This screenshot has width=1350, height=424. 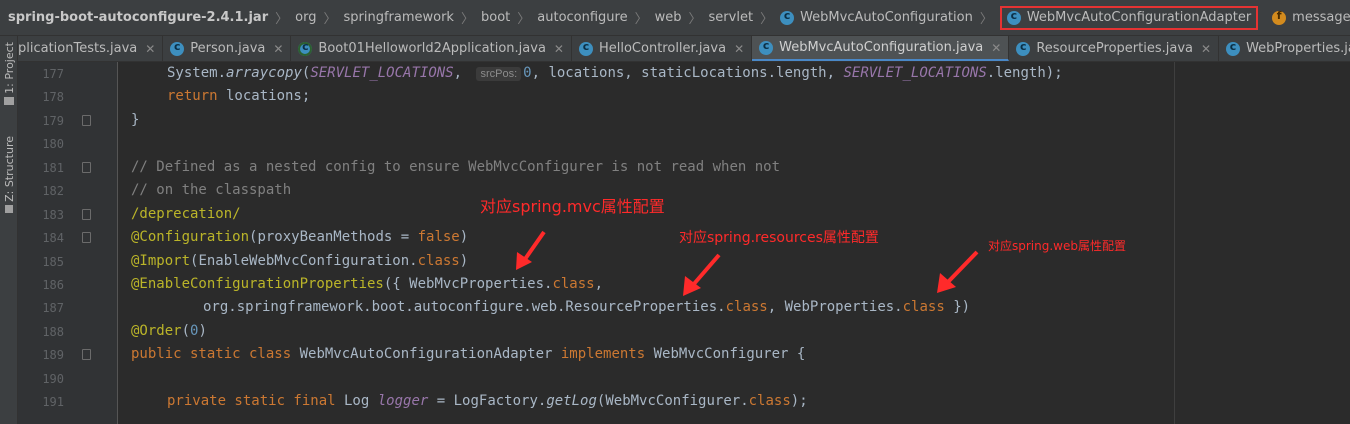 What do you see at coordinates (53, 379) in the screenshot?
I see `line-number: 190` at bounding box center [53, 379].